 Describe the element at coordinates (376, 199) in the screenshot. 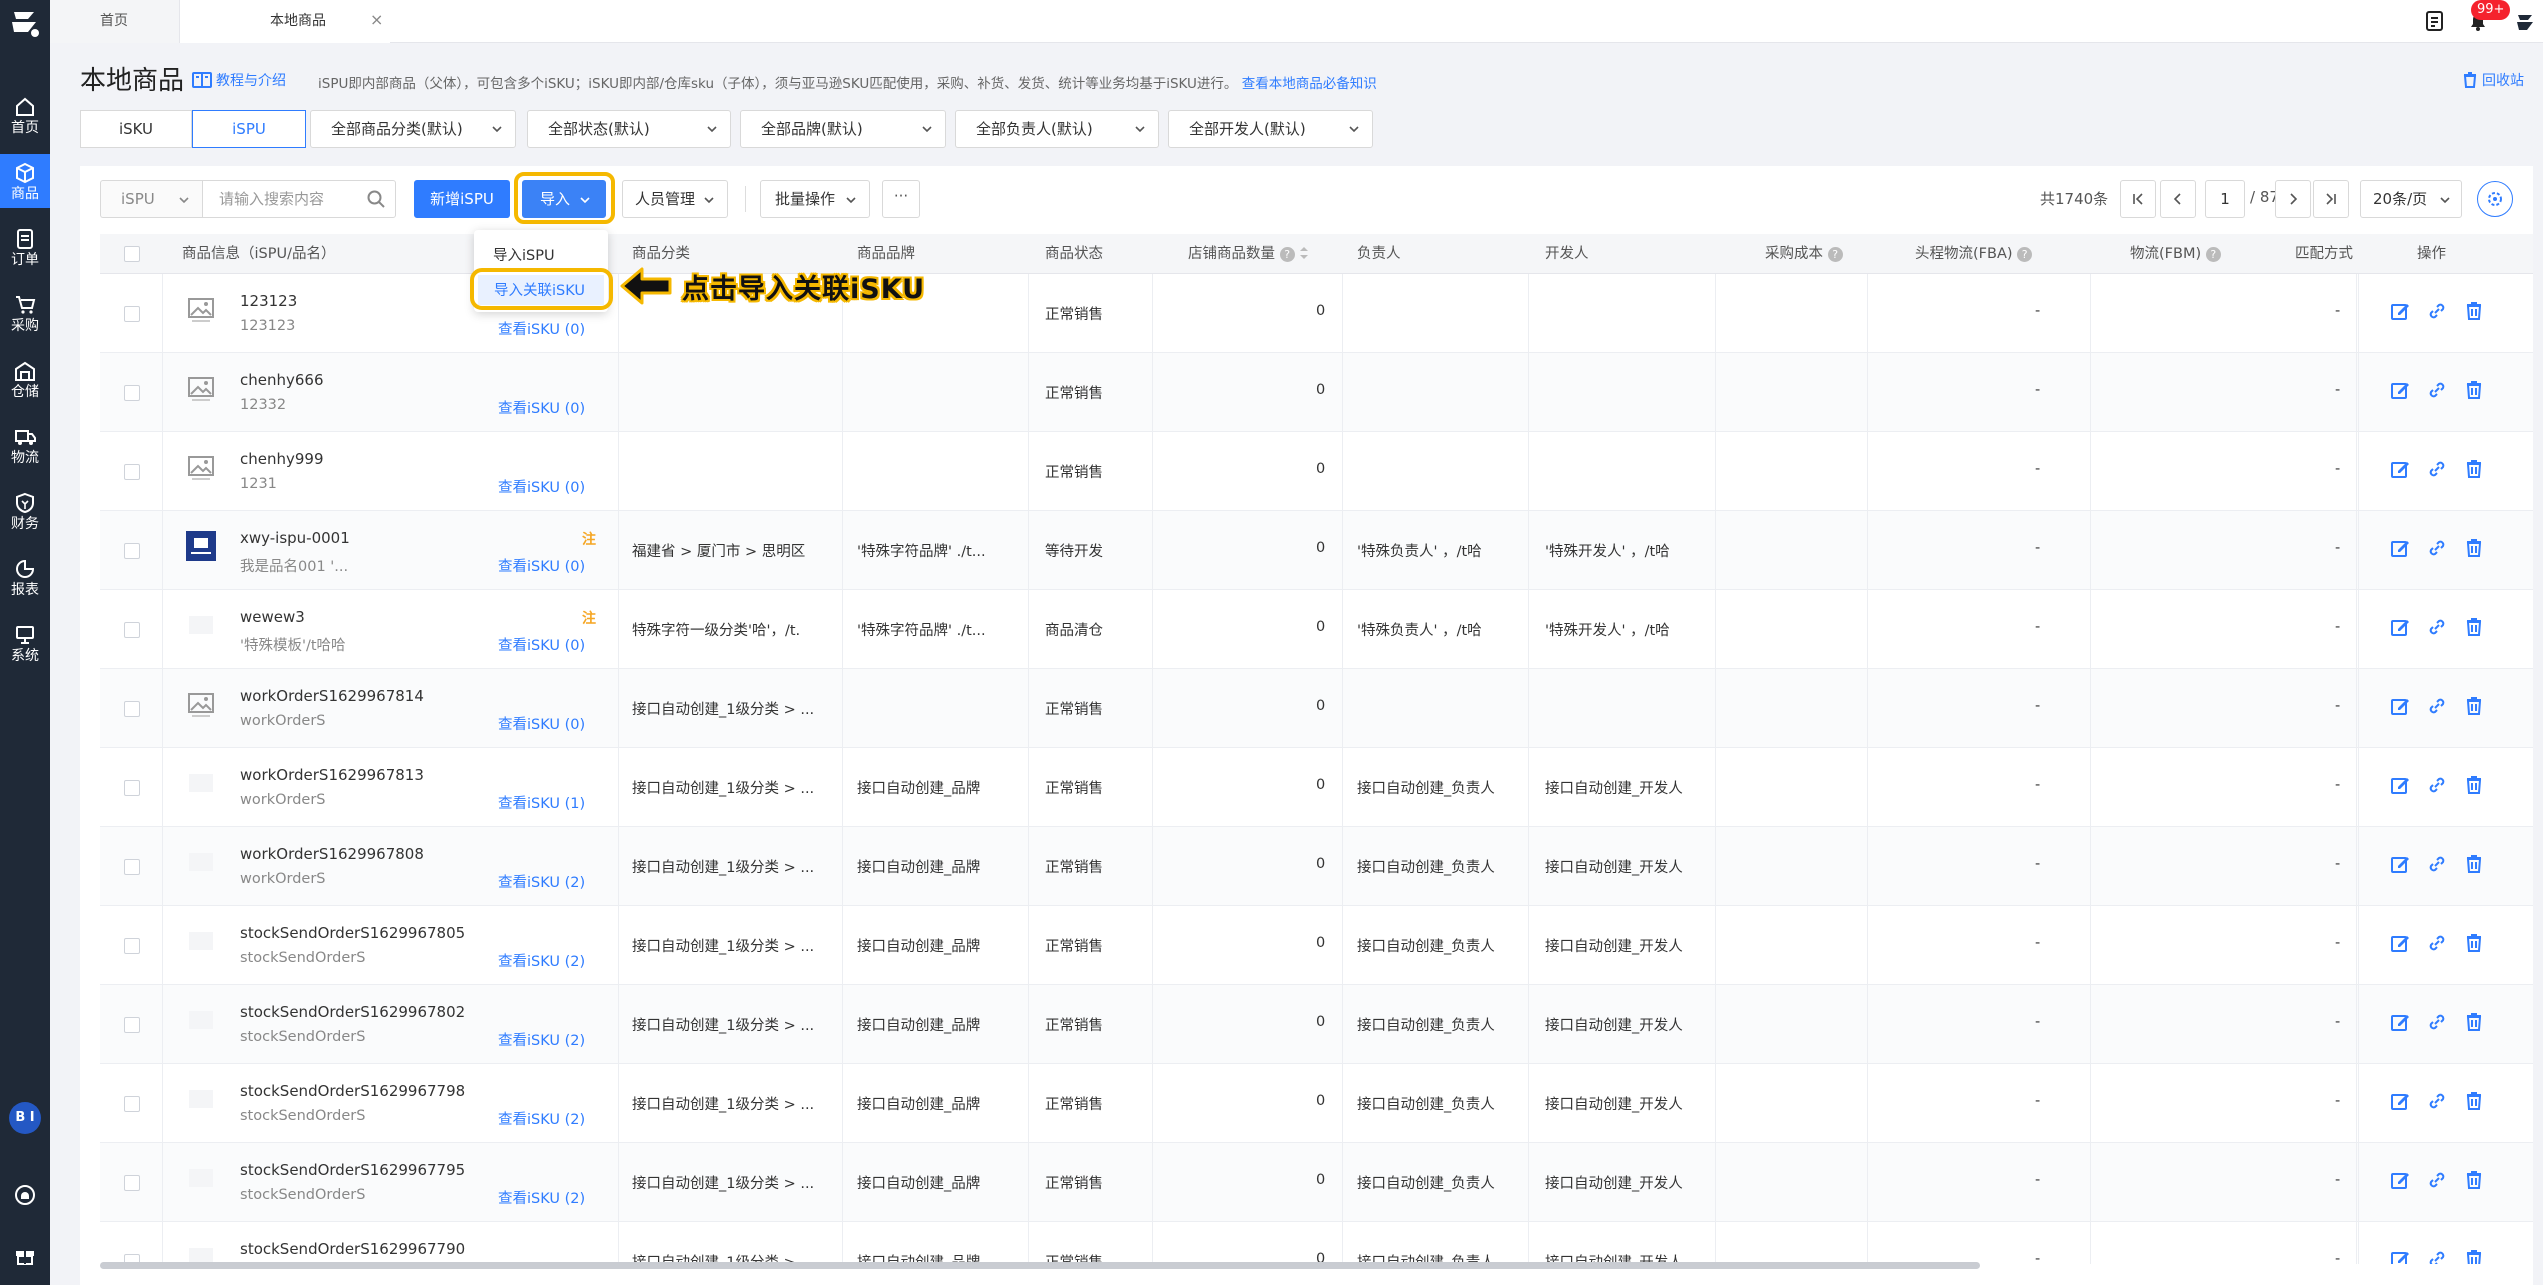

I see `search-icon` at that location.